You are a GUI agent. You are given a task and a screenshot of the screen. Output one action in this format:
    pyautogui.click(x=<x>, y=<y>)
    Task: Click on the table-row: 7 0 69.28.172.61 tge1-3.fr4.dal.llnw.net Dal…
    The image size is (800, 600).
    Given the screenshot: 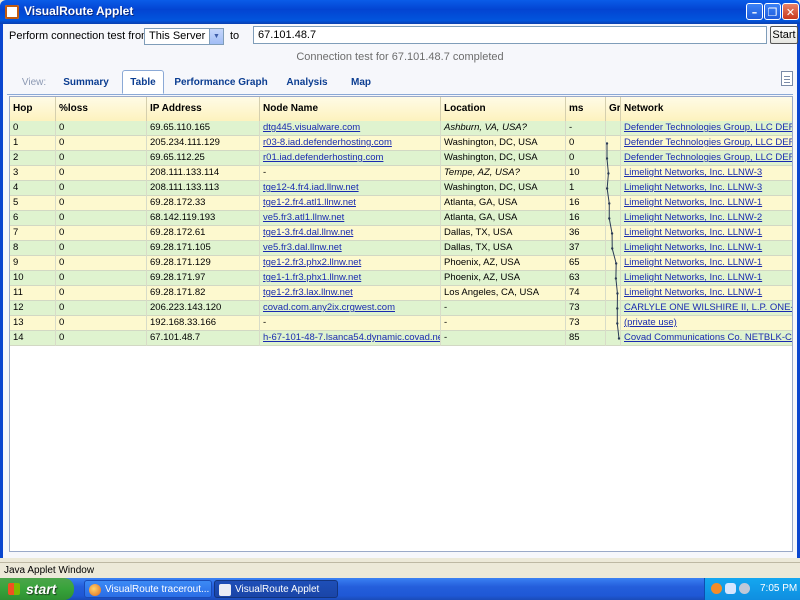 What is the action you would take?
    pyautogui.click(x=401, y=233)
    